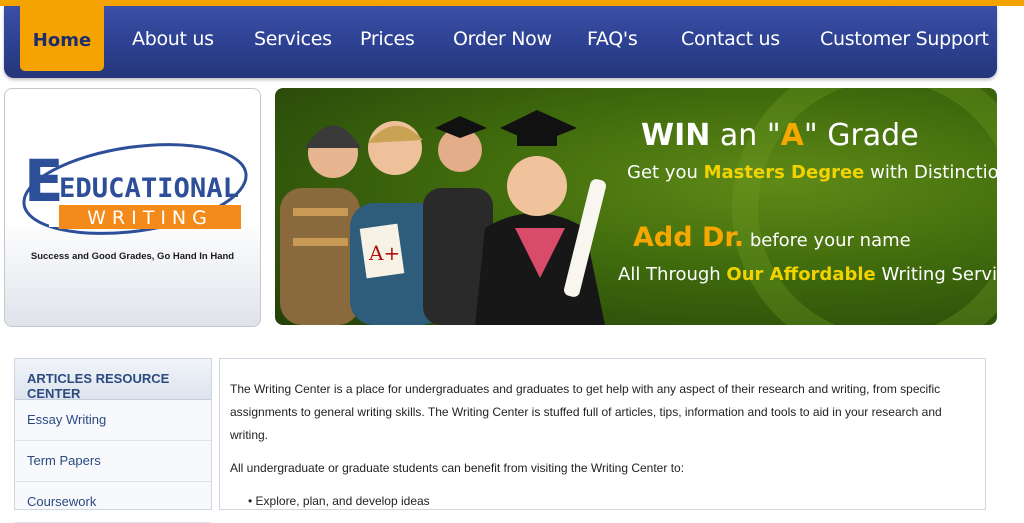  What do you see at coordinates (502, 39) in the screenshot?
I see `nav-order-link: Order Now` at bounding box center [502, 39].